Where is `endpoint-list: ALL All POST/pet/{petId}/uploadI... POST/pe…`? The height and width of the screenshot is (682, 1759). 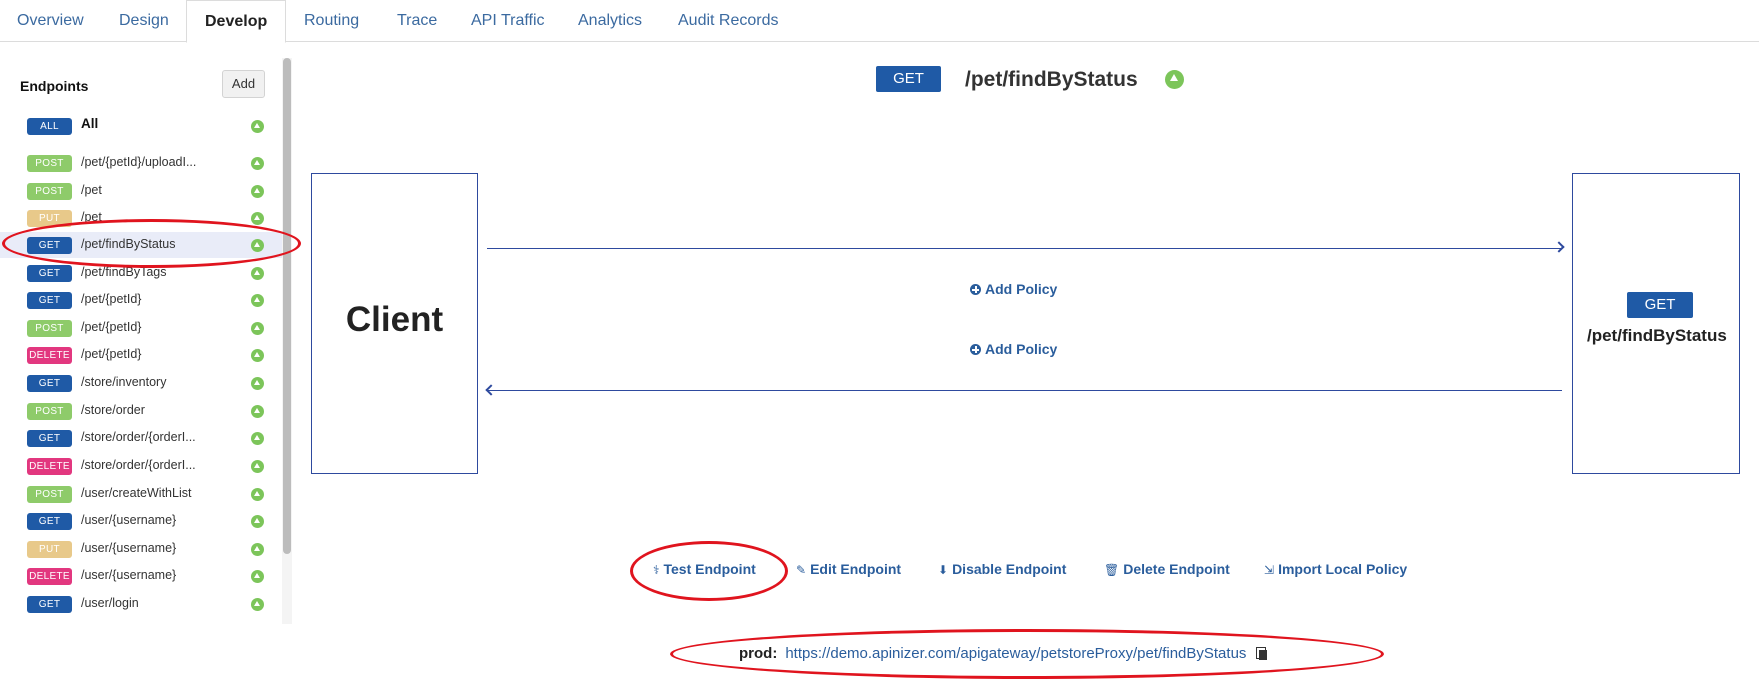 endpoint-list: ALL All POST/pet/{petId}/uploadI... POST/pe… is located at coordinates (141, 366).